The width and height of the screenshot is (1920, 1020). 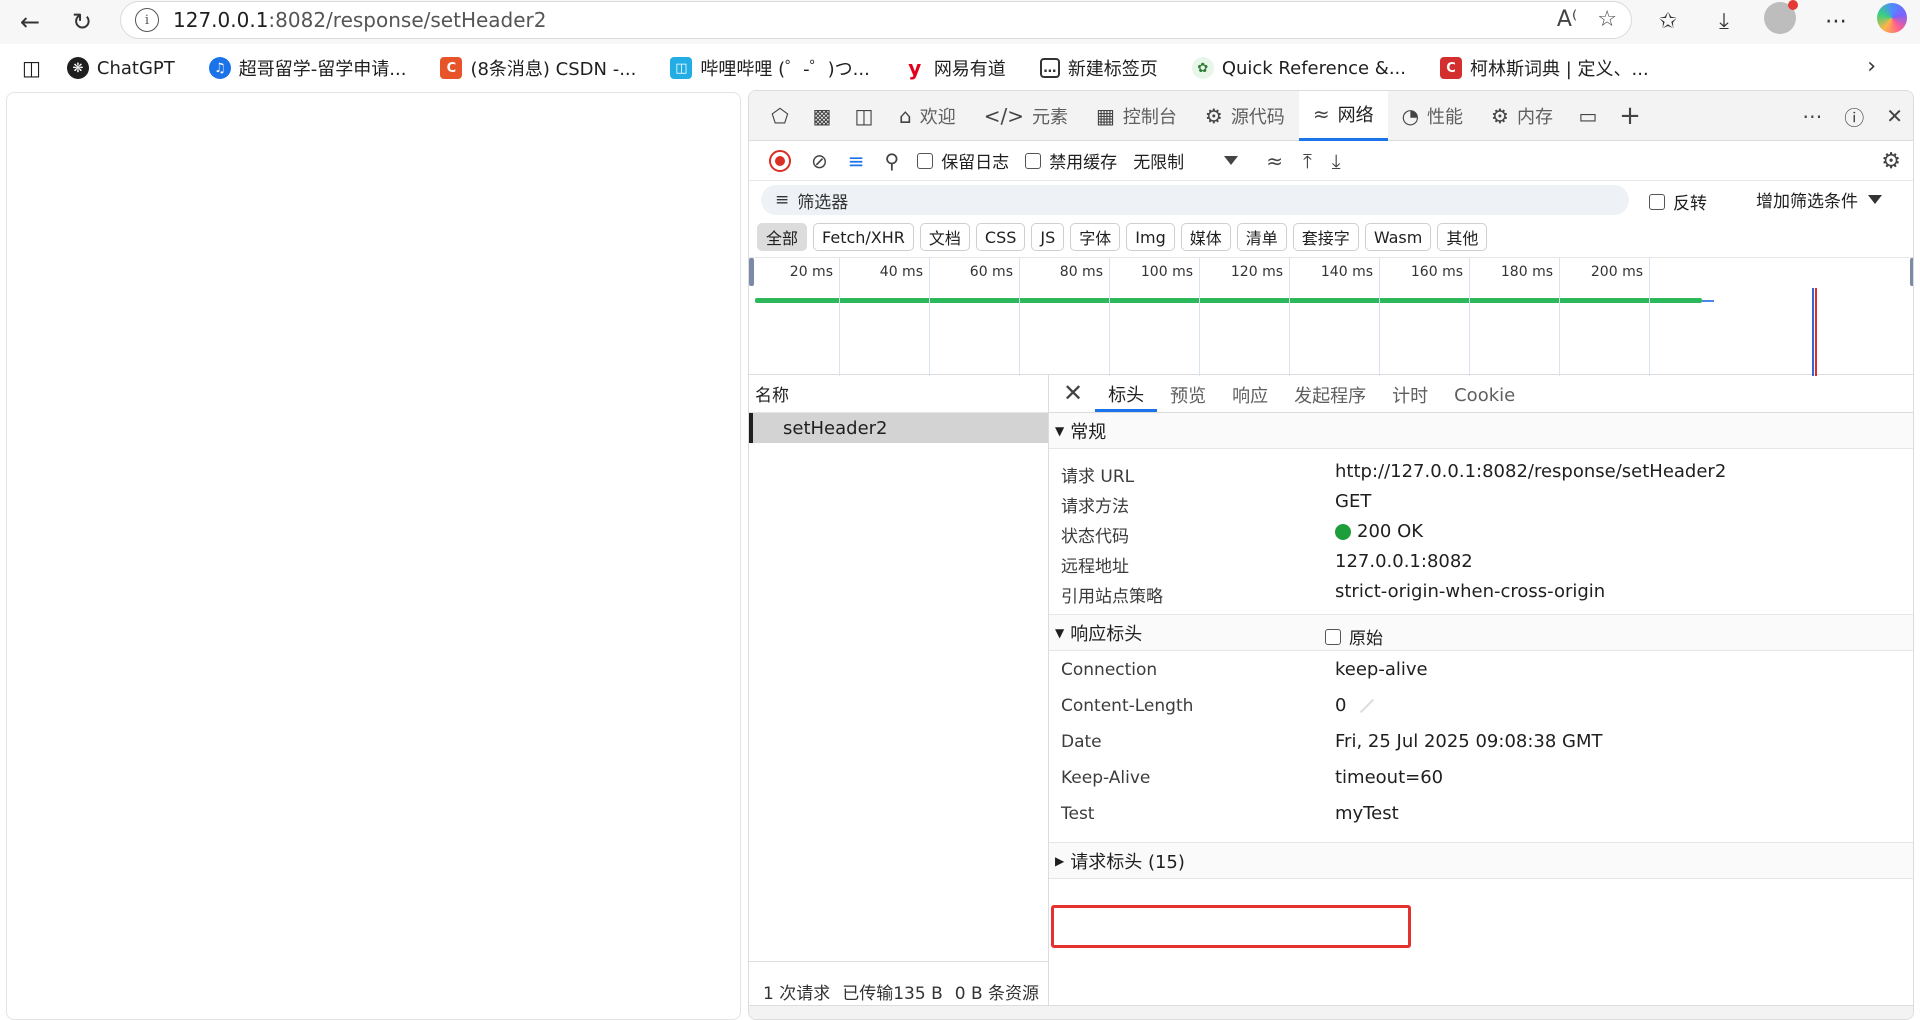 What do you see at coordinates (819, 161) in the screenshot?
I see `clear-icon: ⊘` at bounding box center [819, 161].